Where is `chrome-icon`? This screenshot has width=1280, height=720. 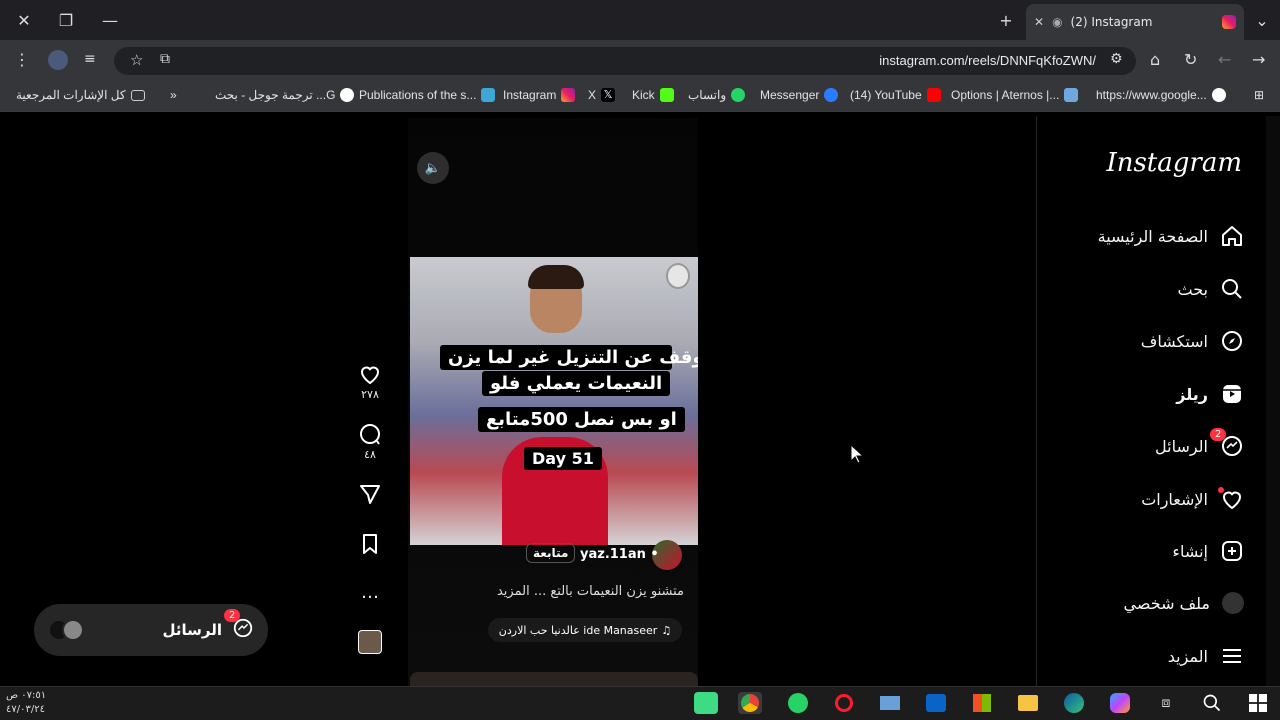
chrome-icon is located at coordinates (750, 703).